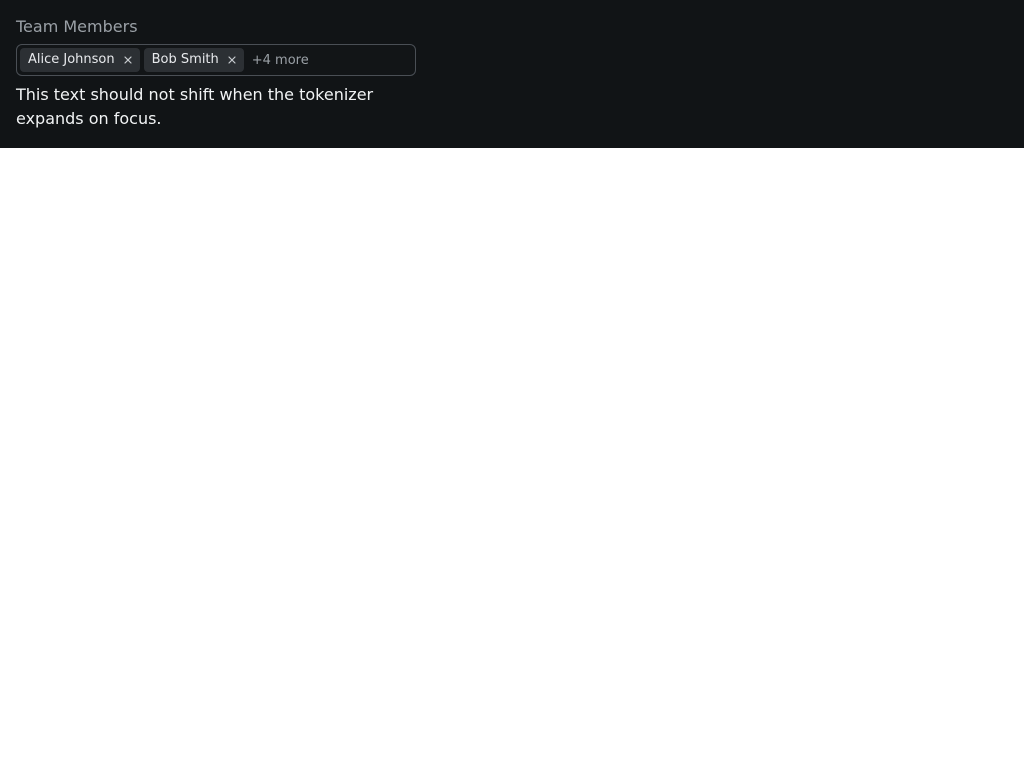 This screenshot has width=1024, height=768. Describe the element at coordinates (71, 59) in the screenshot. I see `token-label: Alice Johnson` at that location.